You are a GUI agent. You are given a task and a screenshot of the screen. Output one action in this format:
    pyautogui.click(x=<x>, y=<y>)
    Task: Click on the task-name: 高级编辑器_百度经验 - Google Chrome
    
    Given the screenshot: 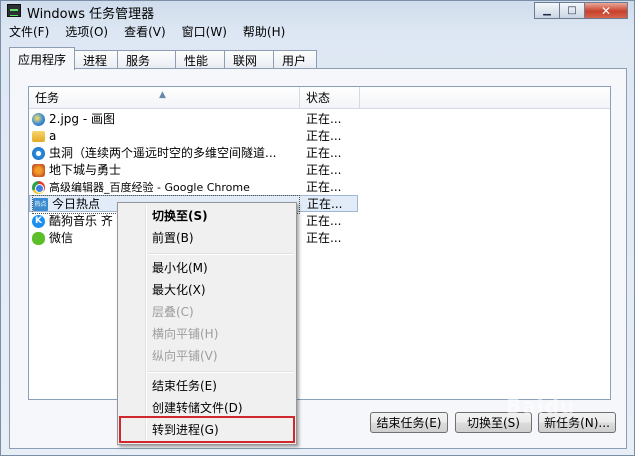 What is the action you would take?
    pyautogui.click(x=149, y=187)
    